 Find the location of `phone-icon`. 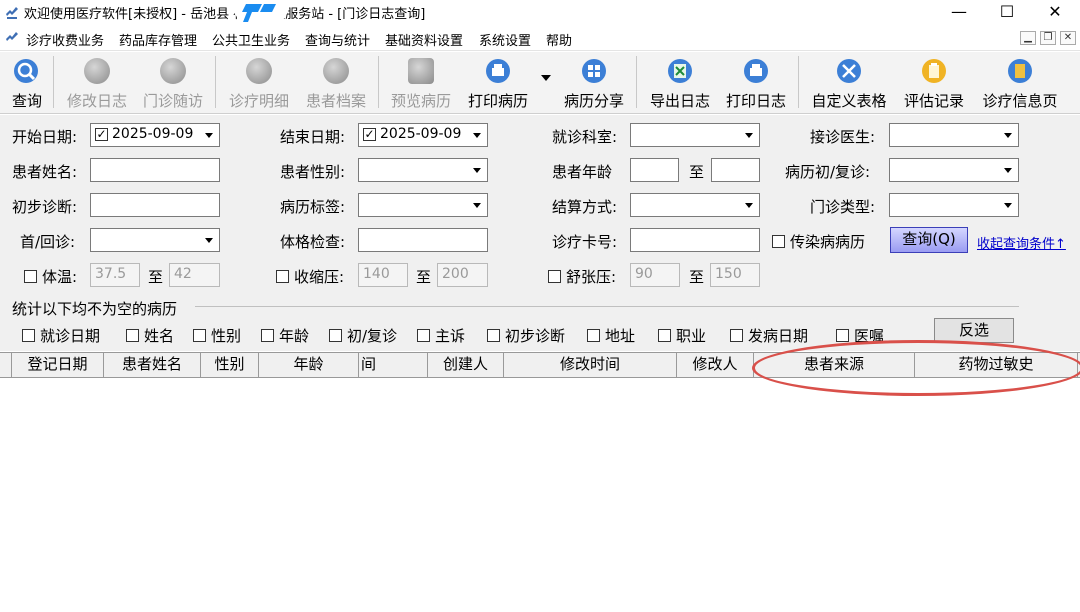

phone-icon is located at coordinates (173, 71).